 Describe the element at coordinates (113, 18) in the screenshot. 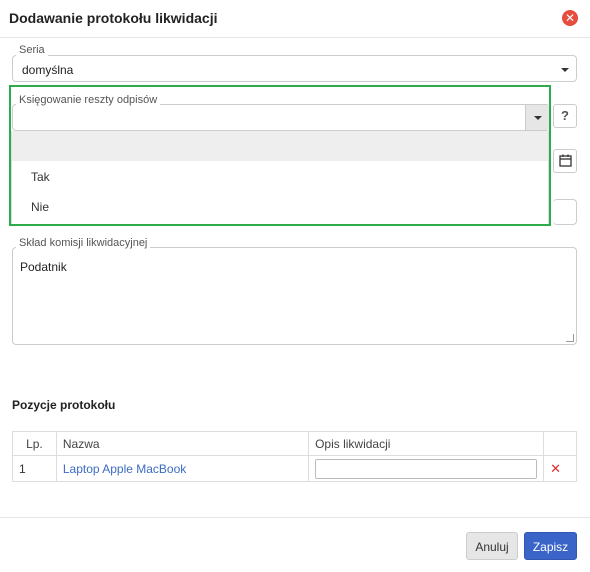

I see `dialog-title: Dodawanie protokołu likwidacji` at that location.